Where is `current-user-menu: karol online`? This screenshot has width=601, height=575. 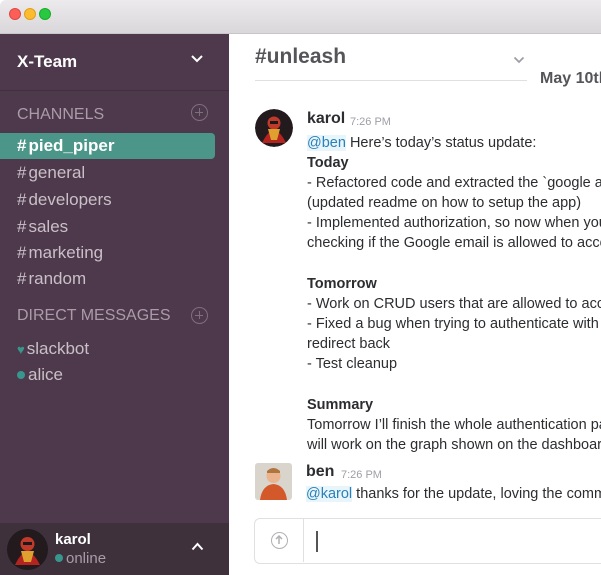 current-user-menu: karol online is located at coordinates (114, 549).